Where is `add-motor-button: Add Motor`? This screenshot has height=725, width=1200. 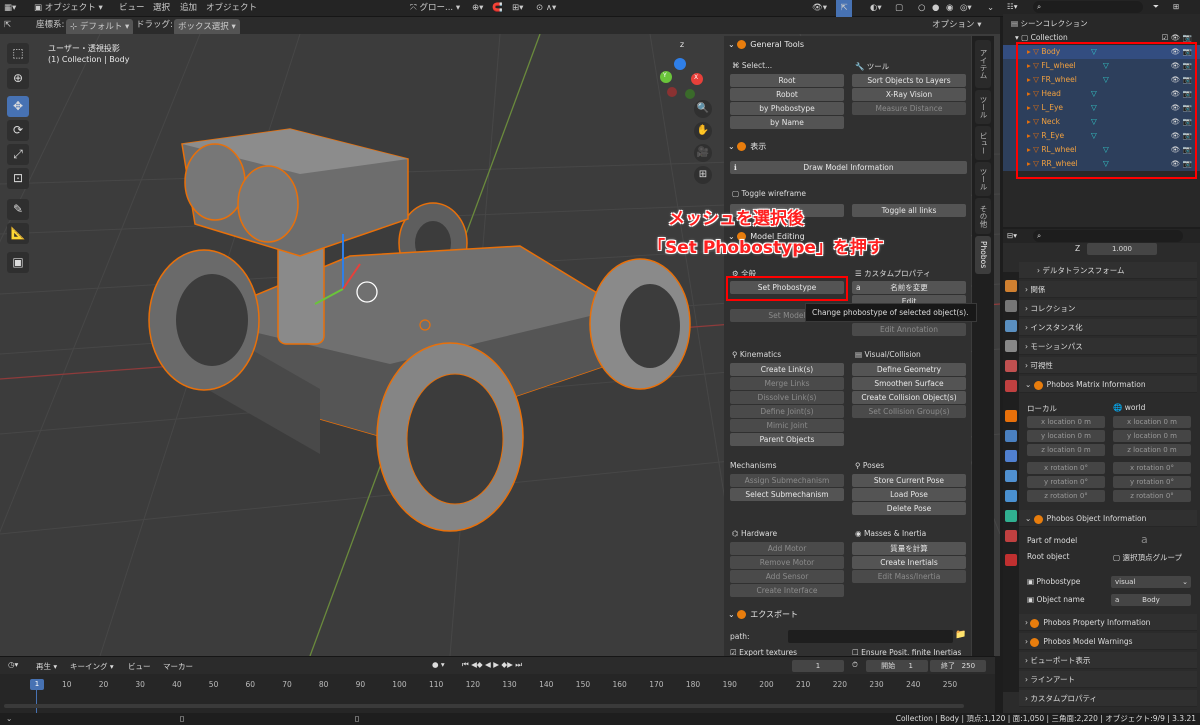 add-motor-button: Add Motor is located at coordinates (787, 548).